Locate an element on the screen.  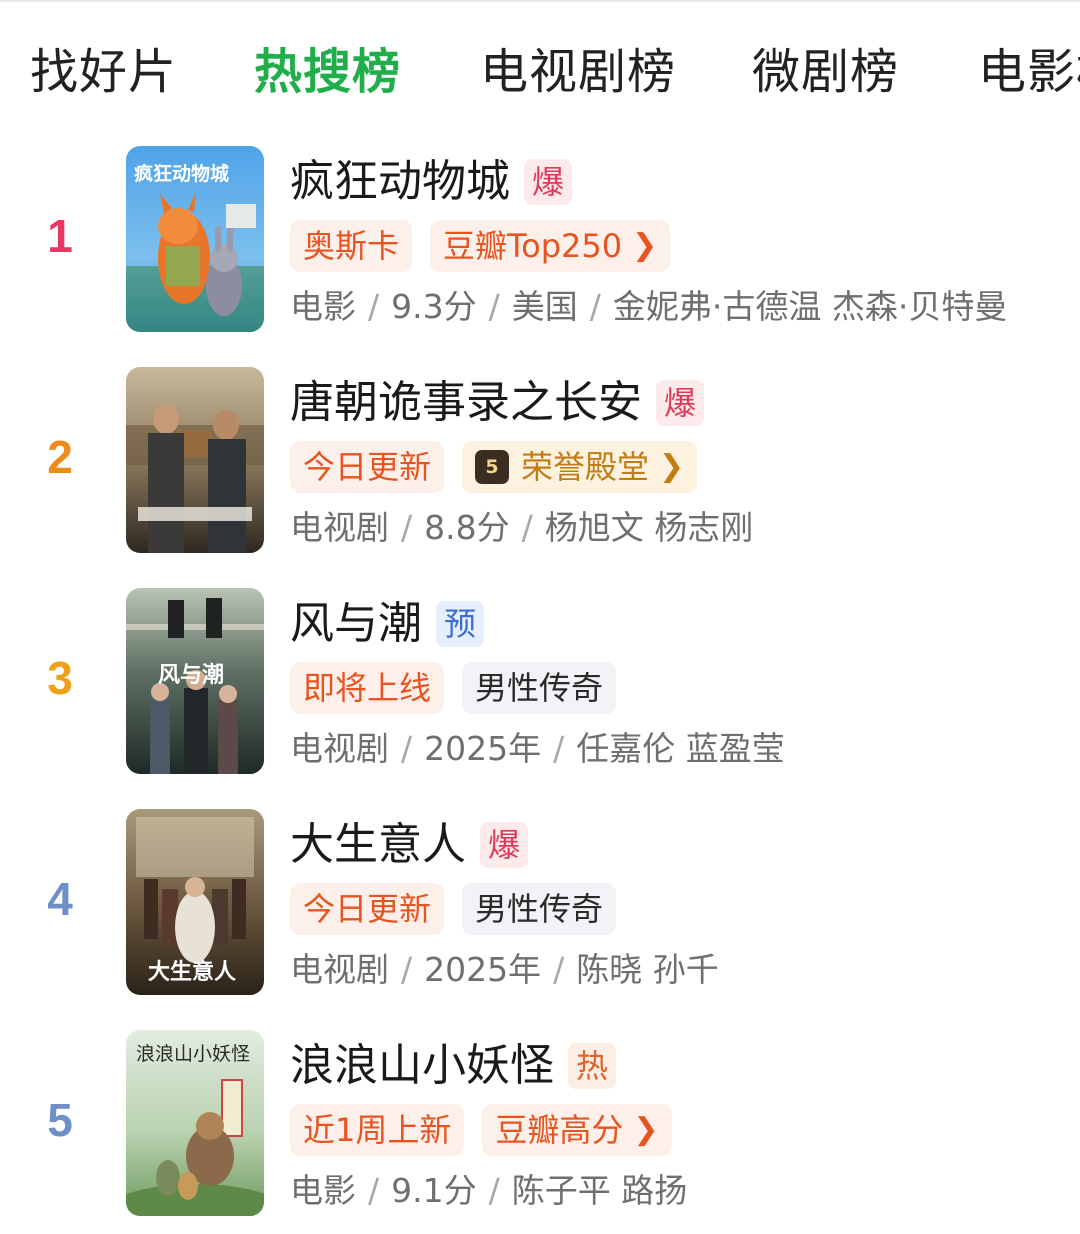
tag-row: 近1周上新 豆瓣高分 ❯ is located at coordinates (490, 1130).